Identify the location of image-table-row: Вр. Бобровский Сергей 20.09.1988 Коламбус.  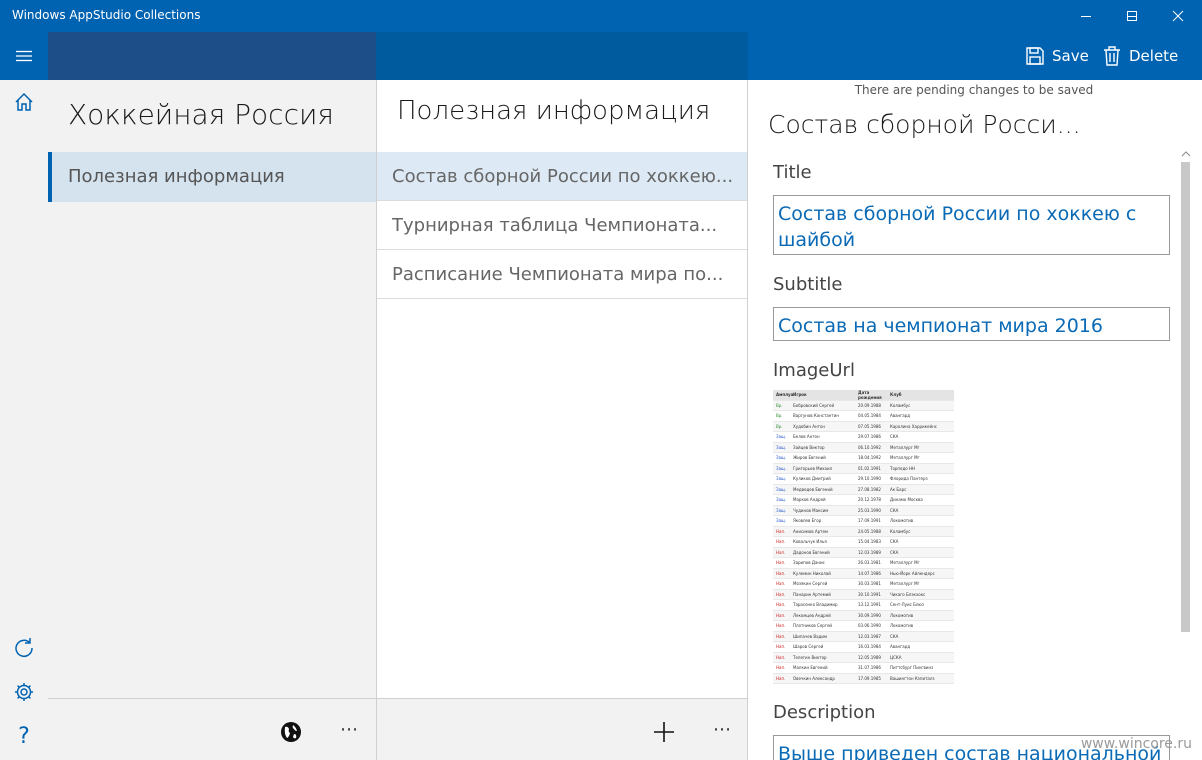
(863, 405).